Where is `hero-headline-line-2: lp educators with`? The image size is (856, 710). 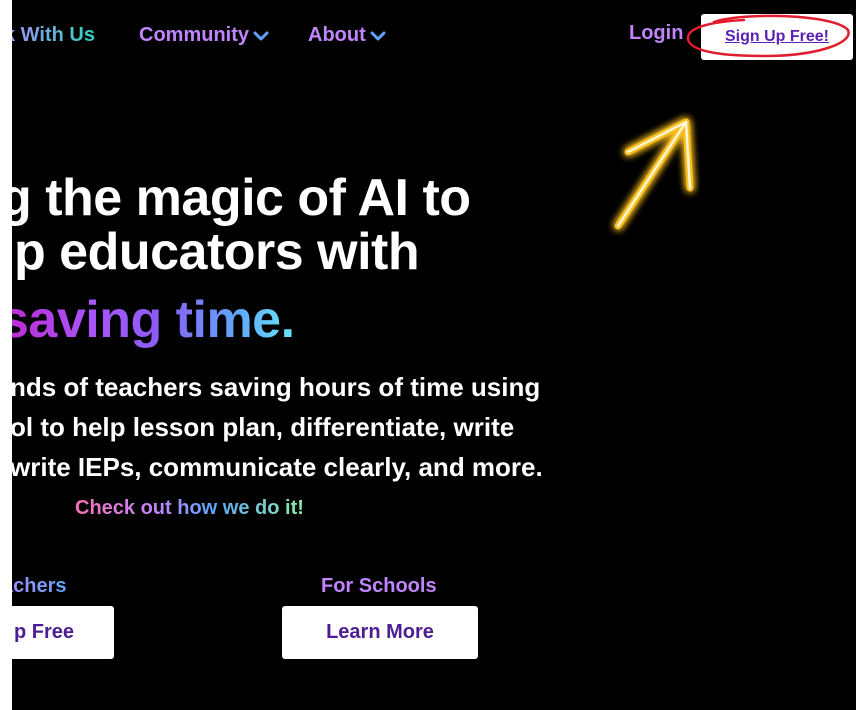
hero-headline-line-2: lp educators with is located at coordinates (216, 252).